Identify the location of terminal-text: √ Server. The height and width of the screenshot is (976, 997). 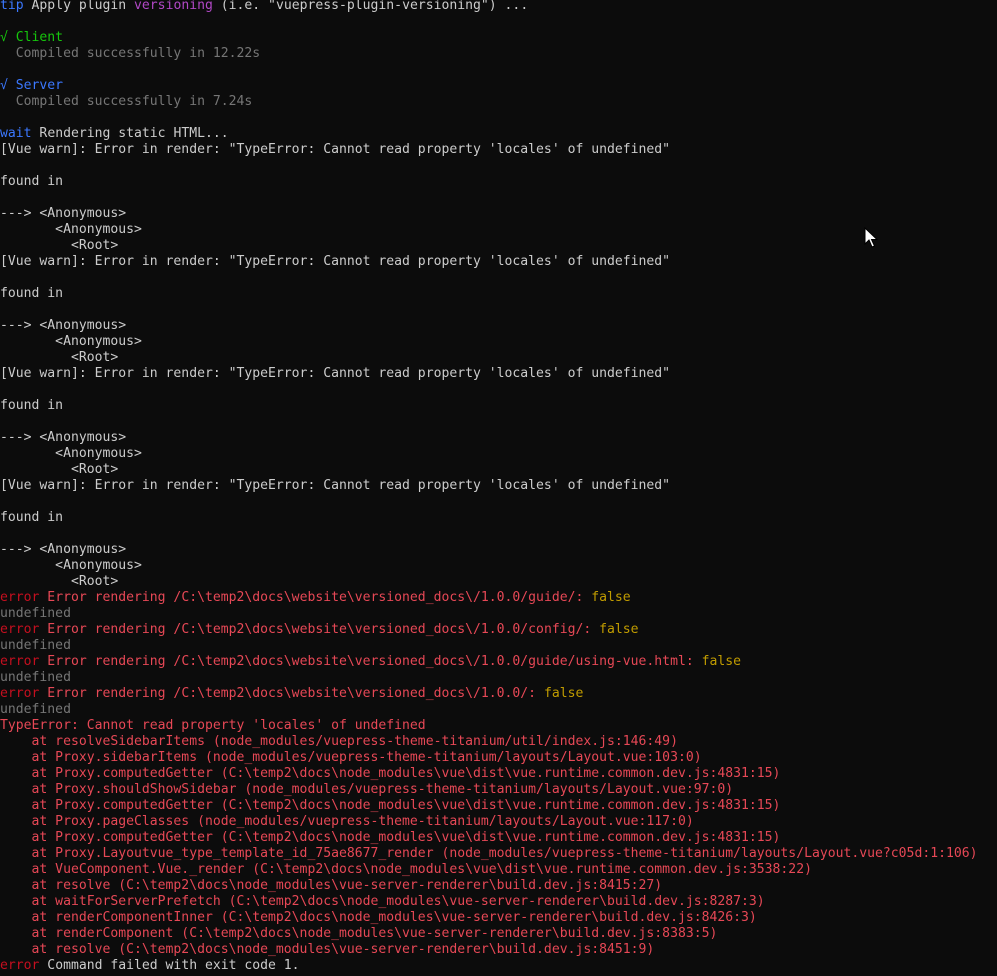
(32, 85).